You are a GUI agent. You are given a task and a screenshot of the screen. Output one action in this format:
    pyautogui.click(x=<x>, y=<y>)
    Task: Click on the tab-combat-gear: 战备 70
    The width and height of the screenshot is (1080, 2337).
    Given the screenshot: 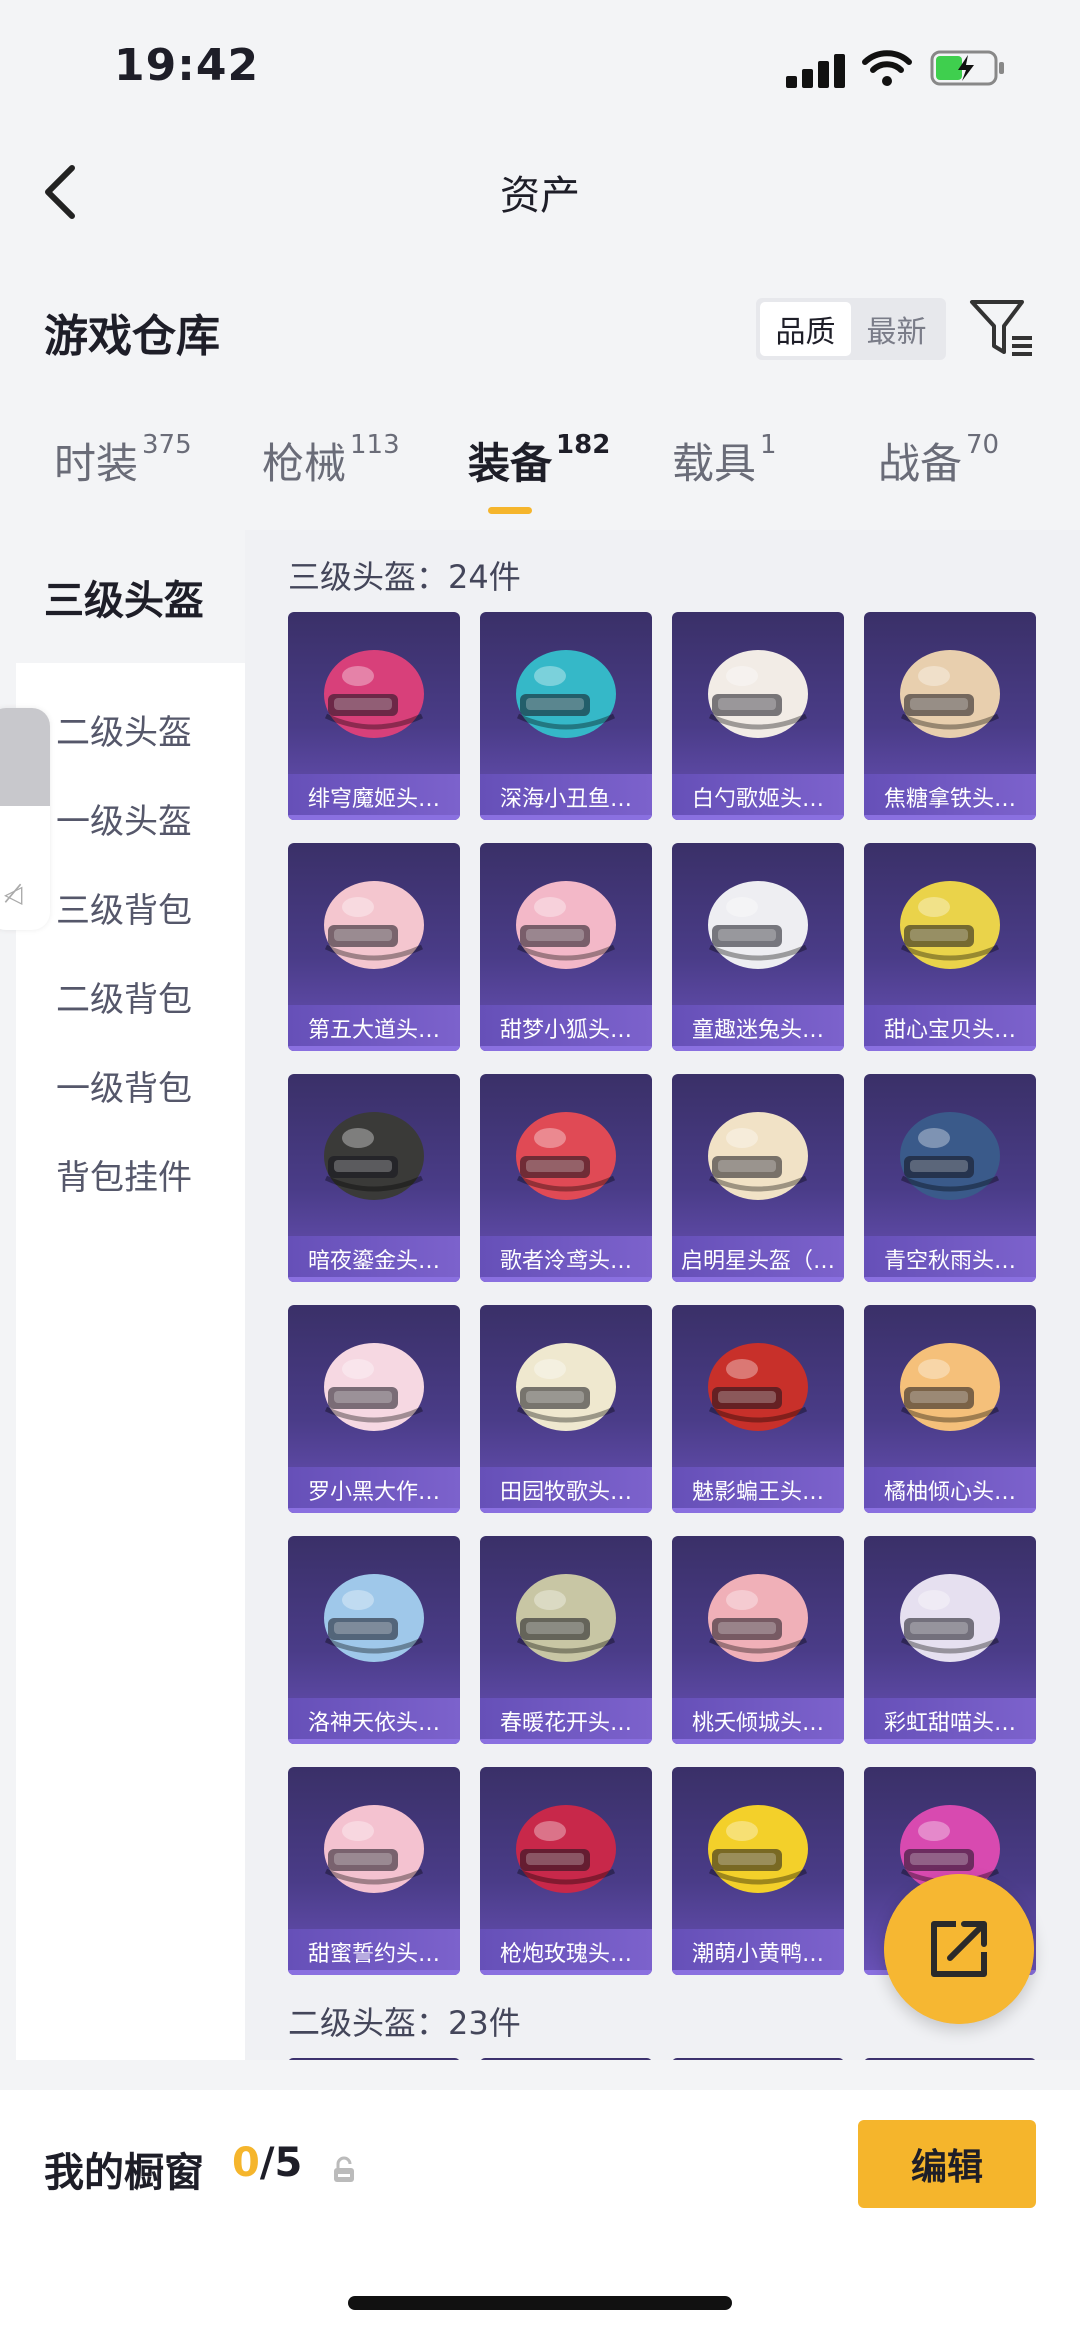 What is the action you would take?
    pyautogui.click(x=938, y=460)
    